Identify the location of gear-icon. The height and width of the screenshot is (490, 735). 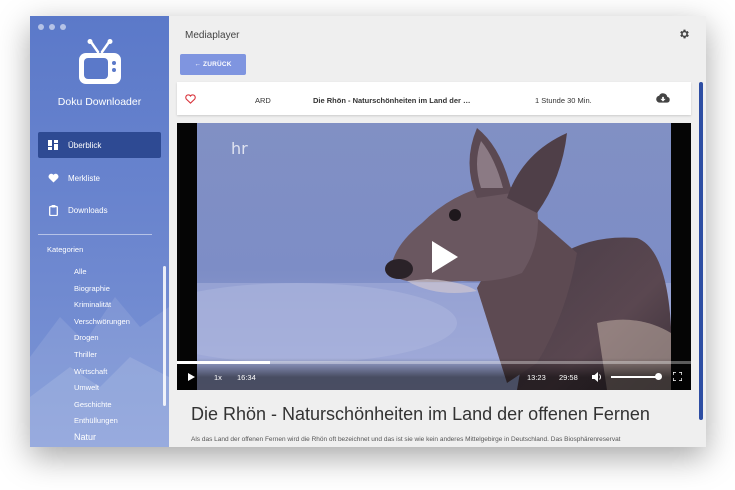
(684, 34).